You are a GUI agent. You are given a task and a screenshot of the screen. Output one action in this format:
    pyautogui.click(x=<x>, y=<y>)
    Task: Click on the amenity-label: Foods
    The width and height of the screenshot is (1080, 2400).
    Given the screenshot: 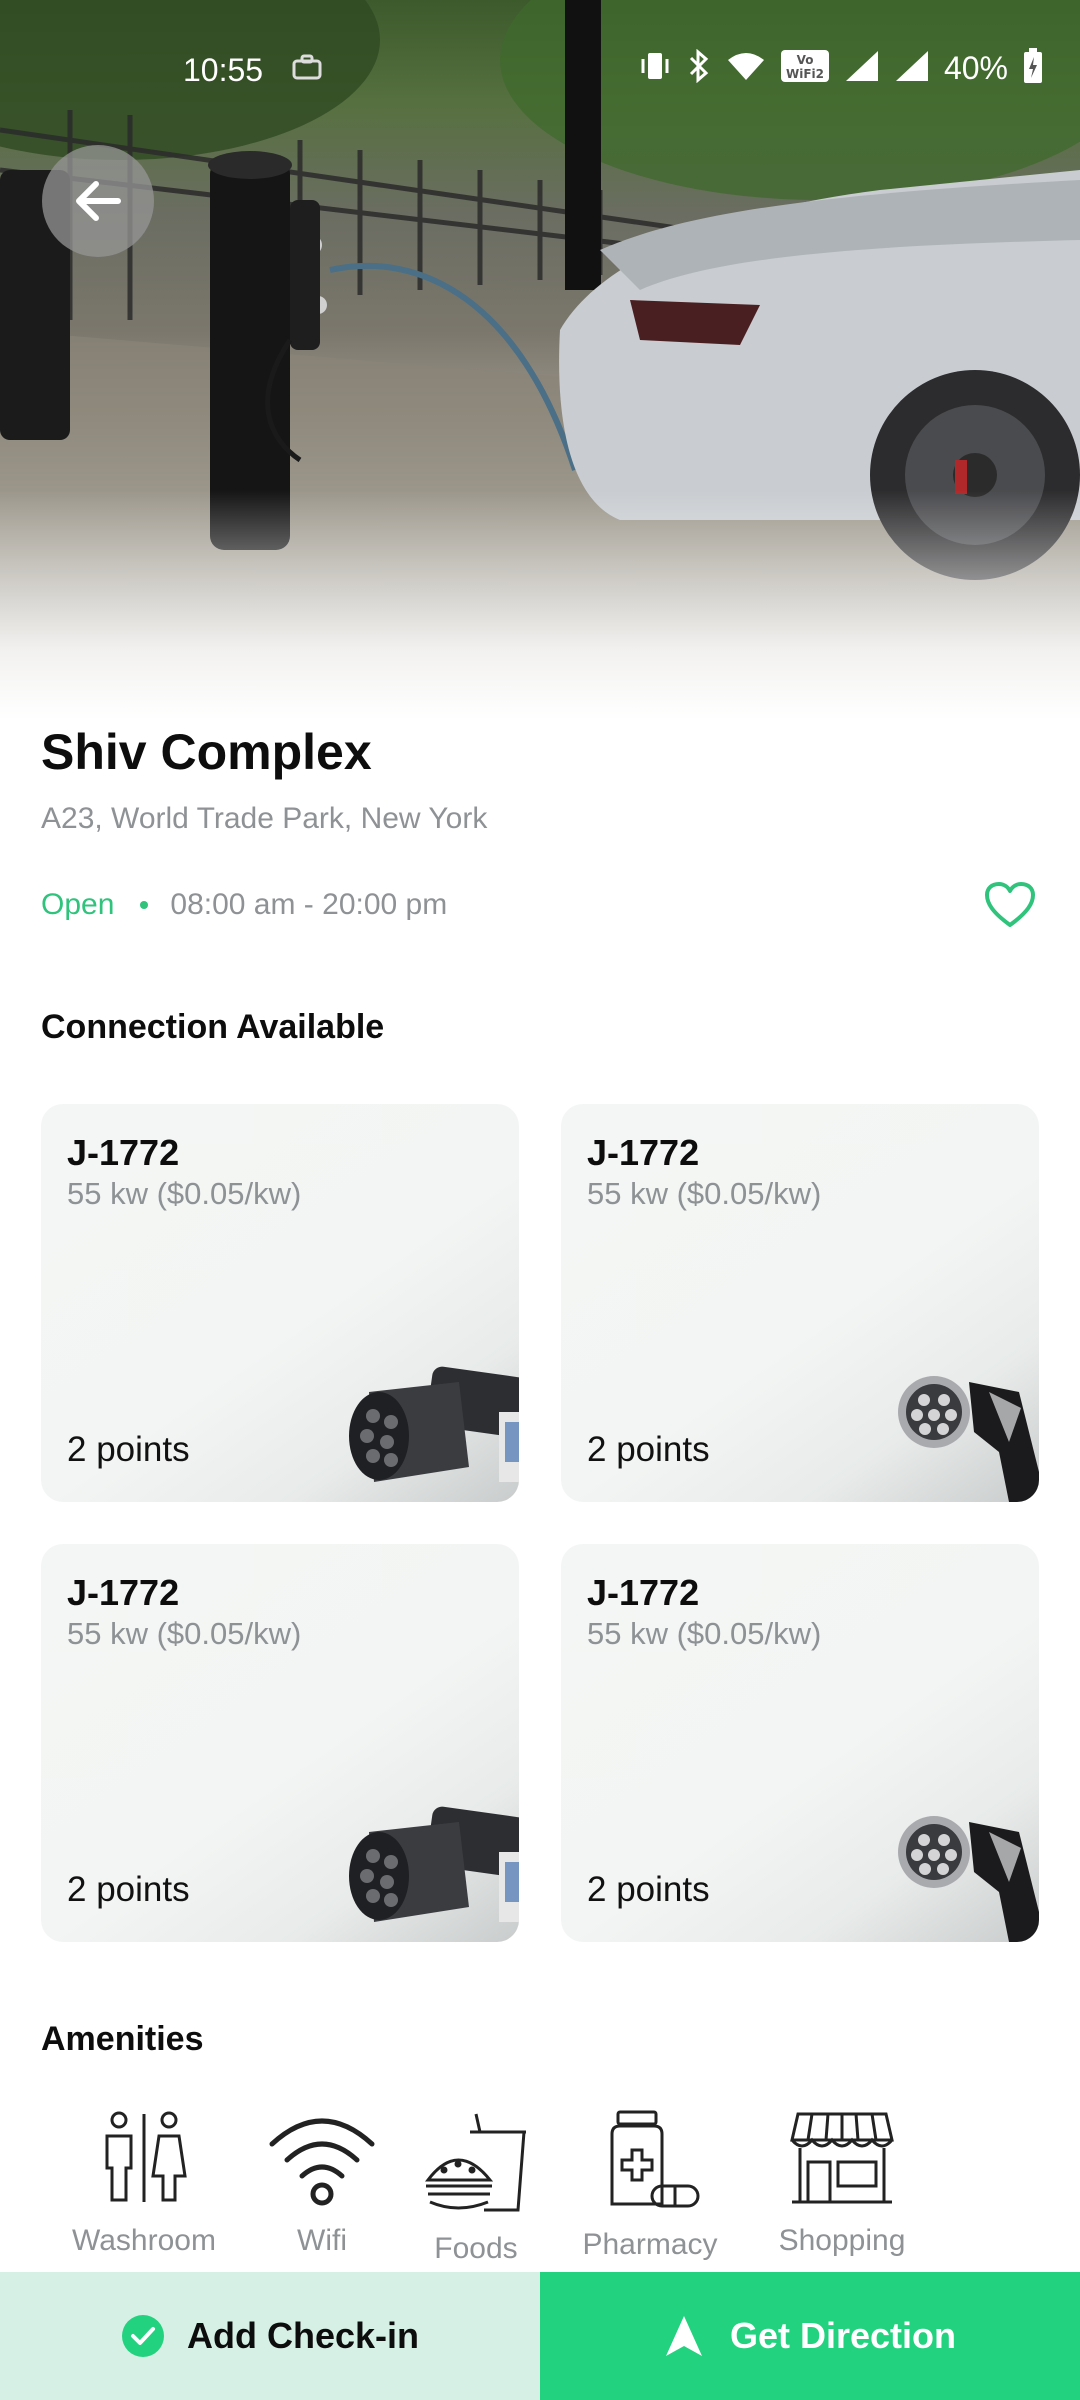 What is the action you would take?
    pyautogui.click(x=476, y=2248)
    